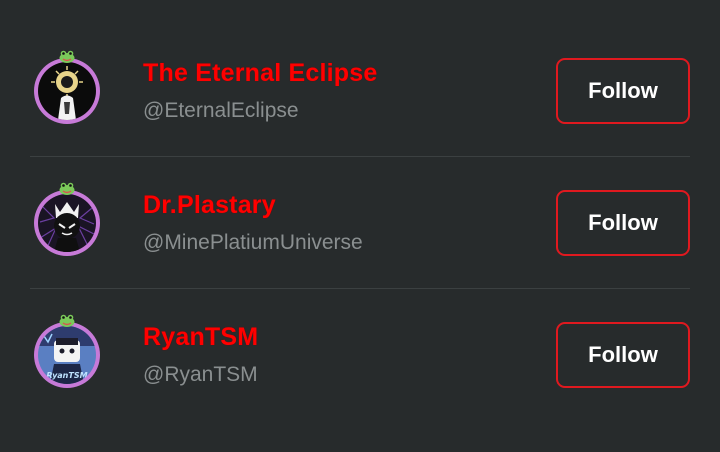  What do you see at coordinates (221, 110) in the screenshot?
I see `user-handle: @EternalEclipse` at bounding box center [221, 110].